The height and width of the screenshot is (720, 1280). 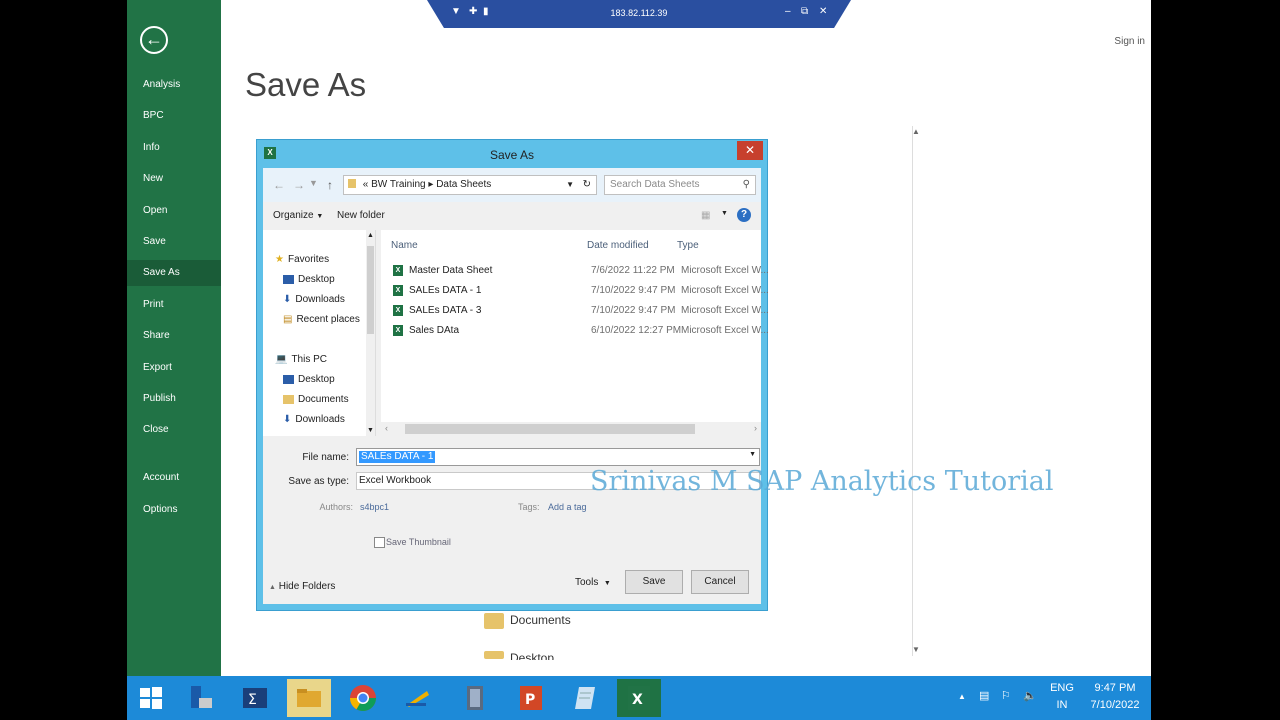 I want to click on rdp-restore-icon: ⧉, so click(x=804, y=11).